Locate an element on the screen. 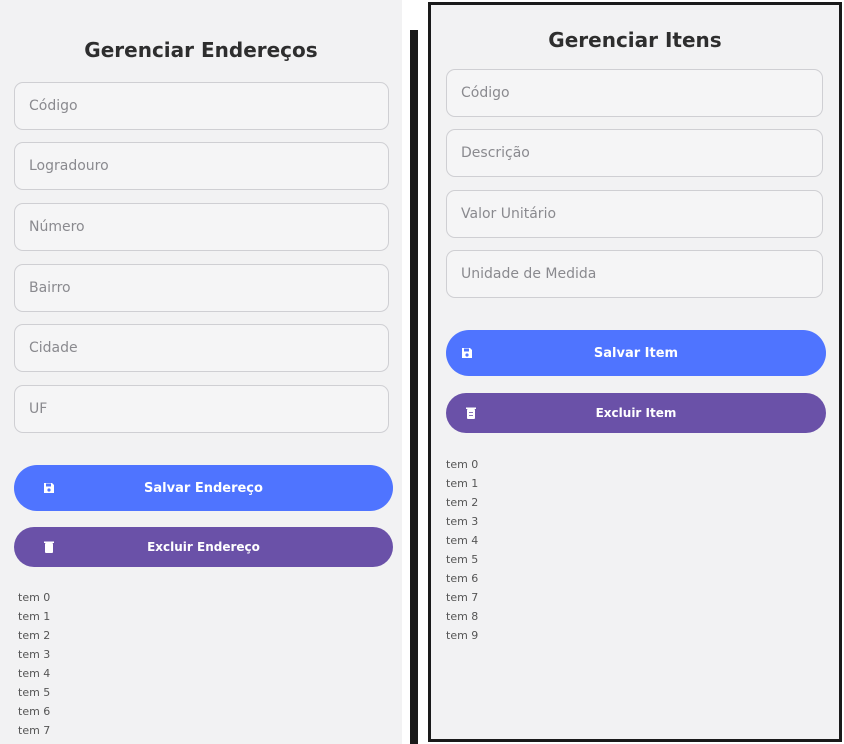 This screenshot has width=844, height=744. valor-unitario-input is located at coordinates (641, 214).